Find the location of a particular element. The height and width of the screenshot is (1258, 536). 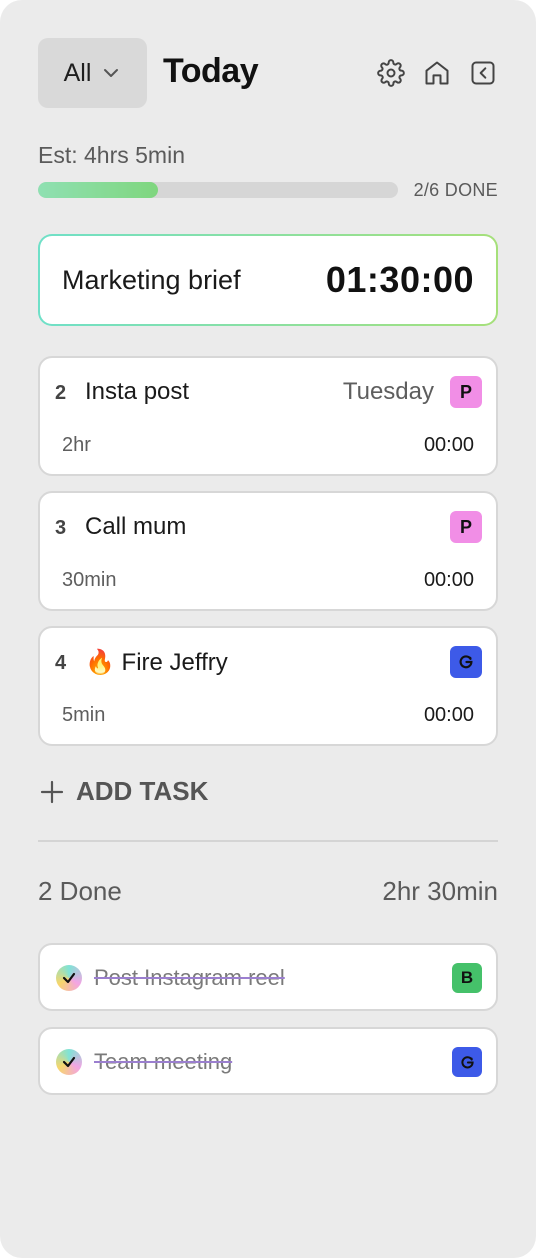

progress-label: 2/6 DONE is located at coordinates (455, 190).